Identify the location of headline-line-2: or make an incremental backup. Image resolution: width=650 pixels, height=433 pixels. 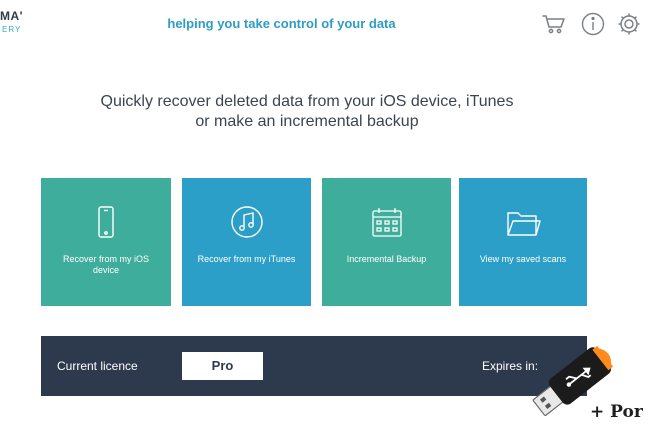
(307, 121).